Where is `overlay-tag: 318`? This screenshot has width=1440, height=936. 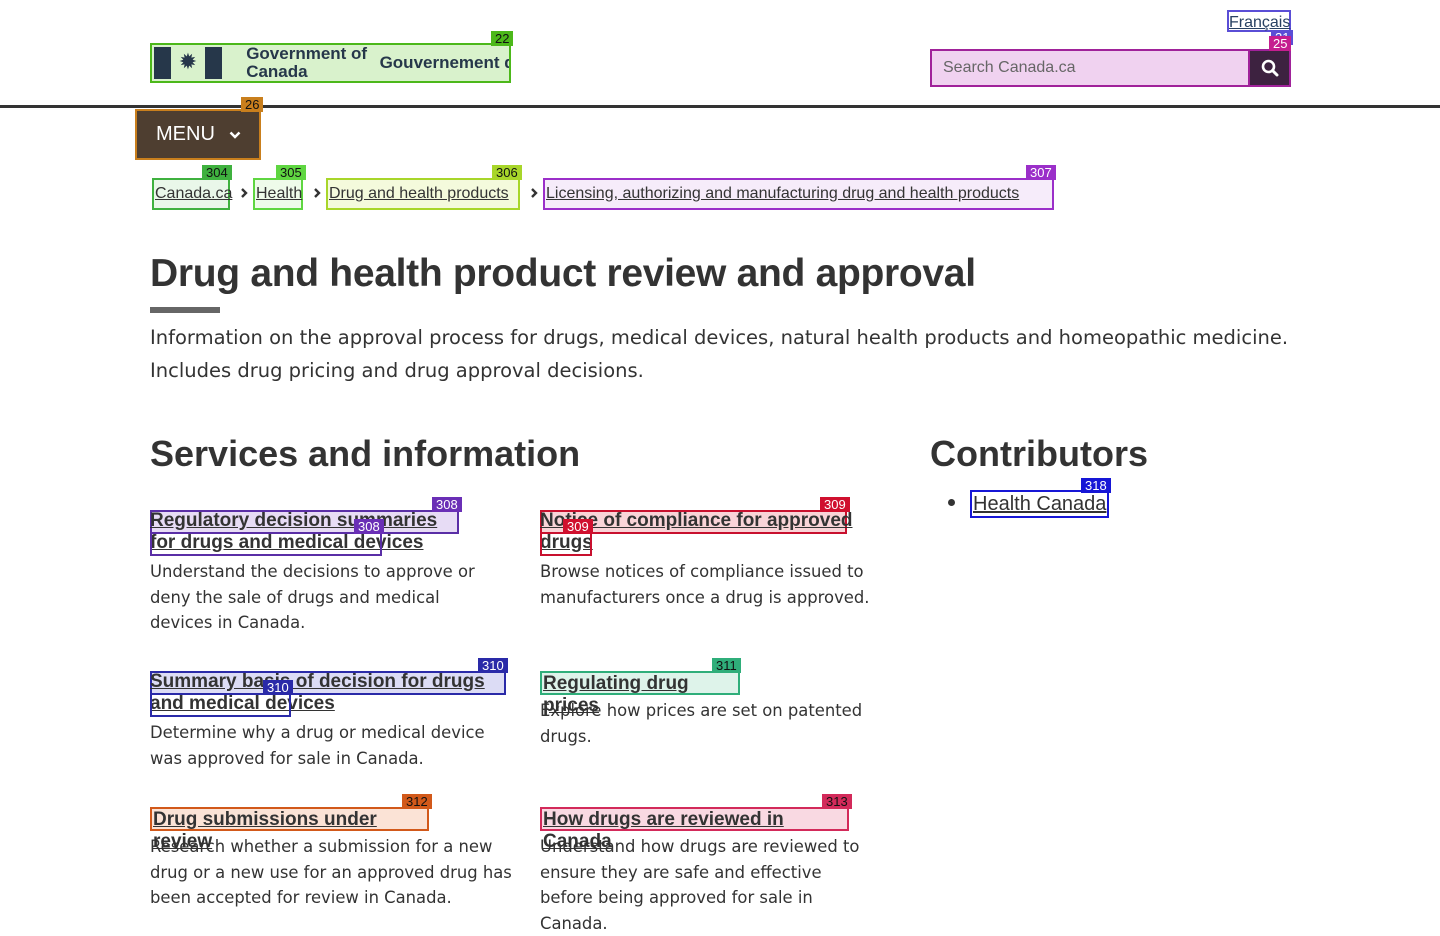
overlay-tag: 318 is located at coordinates (1096, 485).